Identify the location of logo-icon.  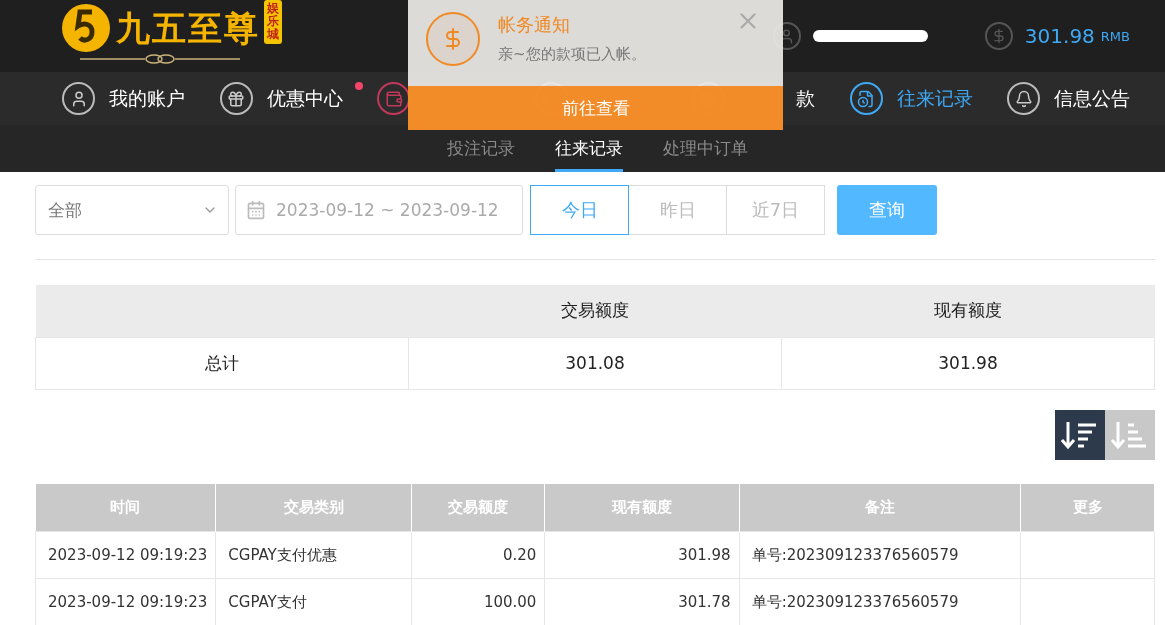
(86, 28).